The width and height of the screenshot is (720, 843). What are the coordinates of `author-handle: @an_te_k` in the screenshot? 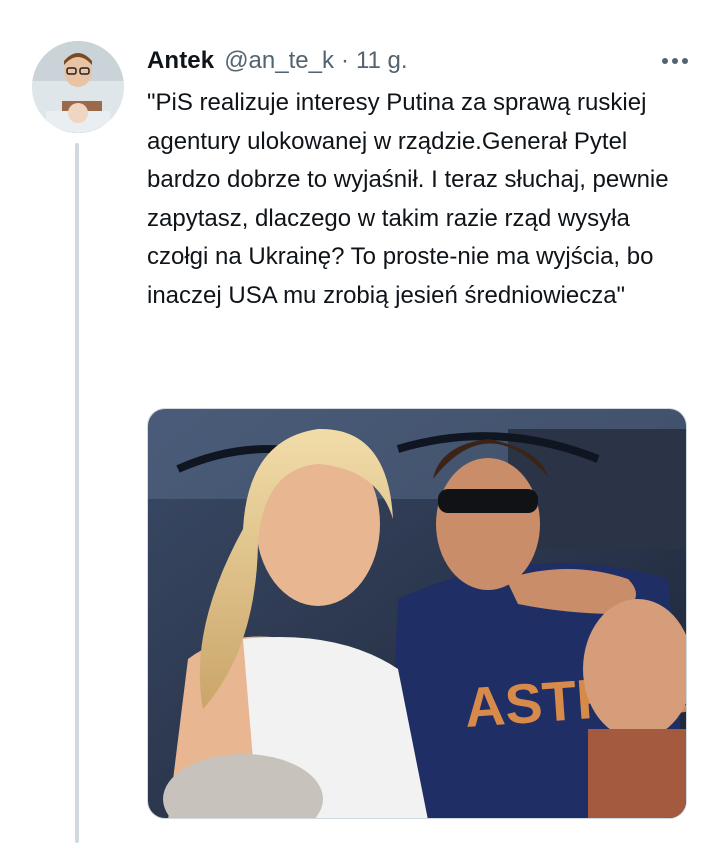 It's located at (279, 61).